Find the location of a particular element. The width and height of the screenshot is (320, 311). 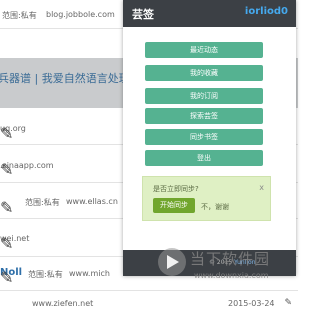

popup-header: 芸签 iorliod0 is located at coordinates (209, 13).